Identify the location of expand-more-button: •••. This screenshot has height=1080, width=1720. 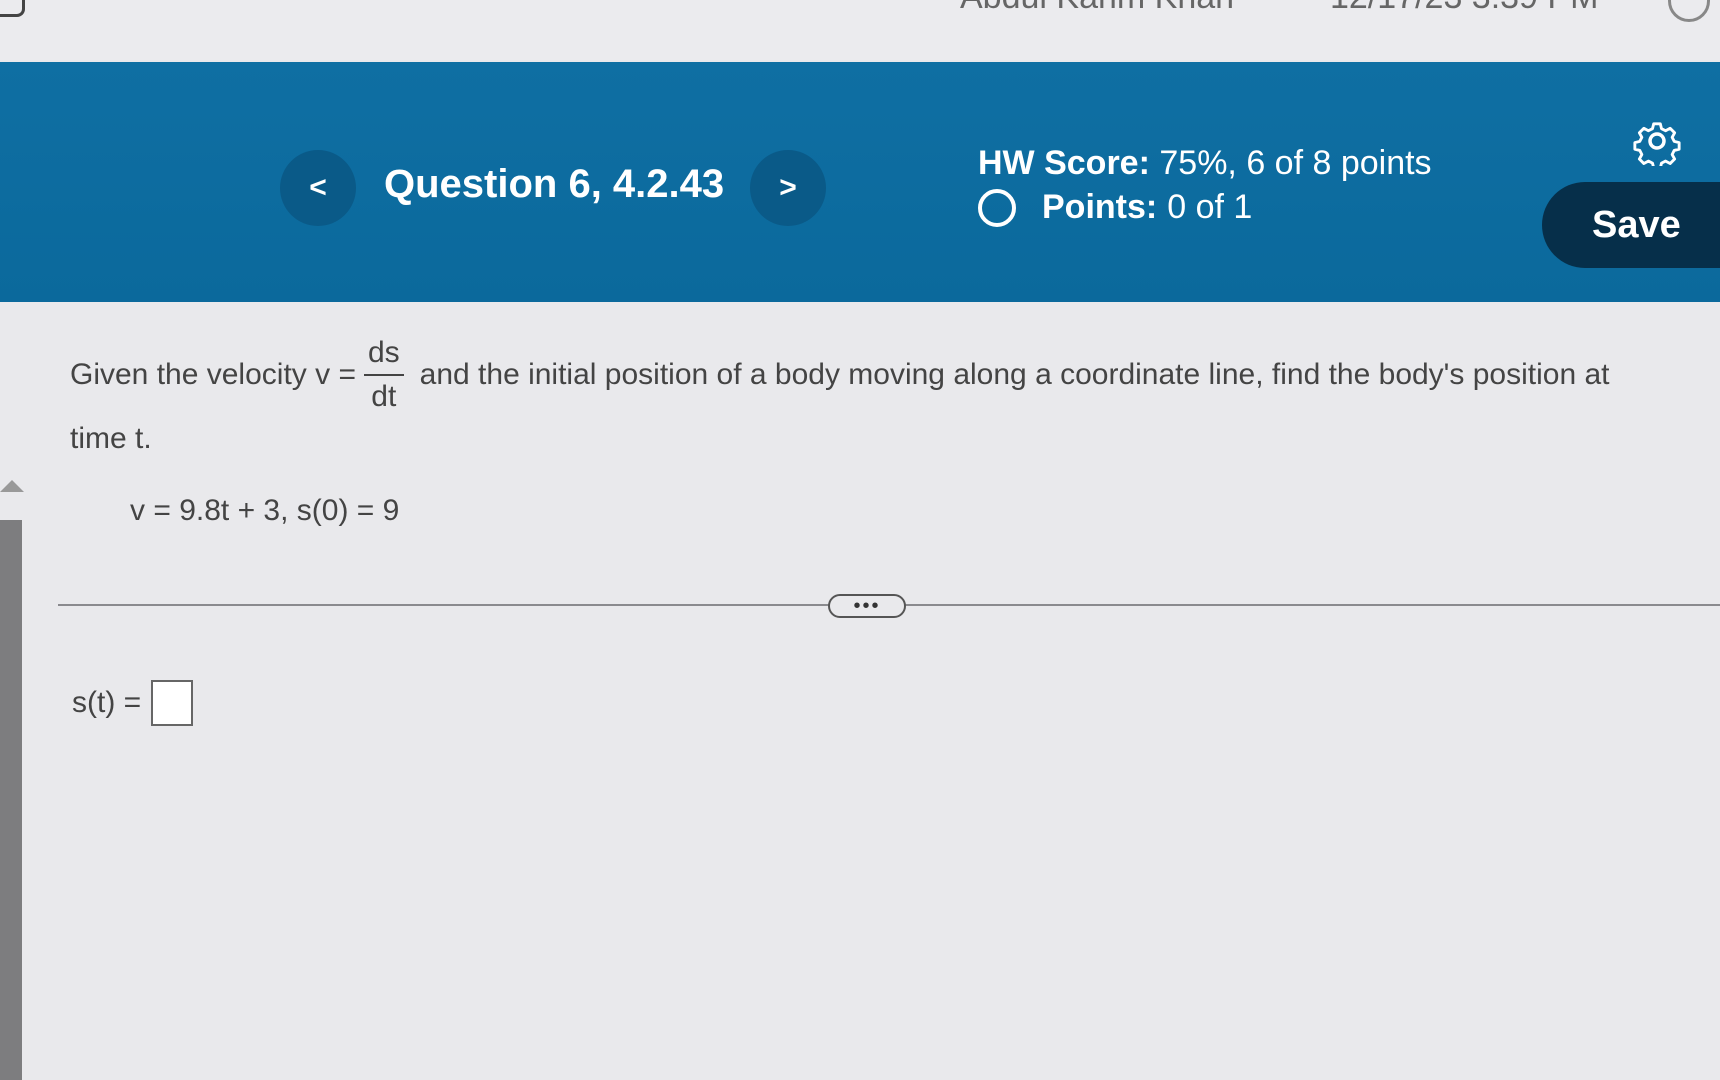
(867, 606).